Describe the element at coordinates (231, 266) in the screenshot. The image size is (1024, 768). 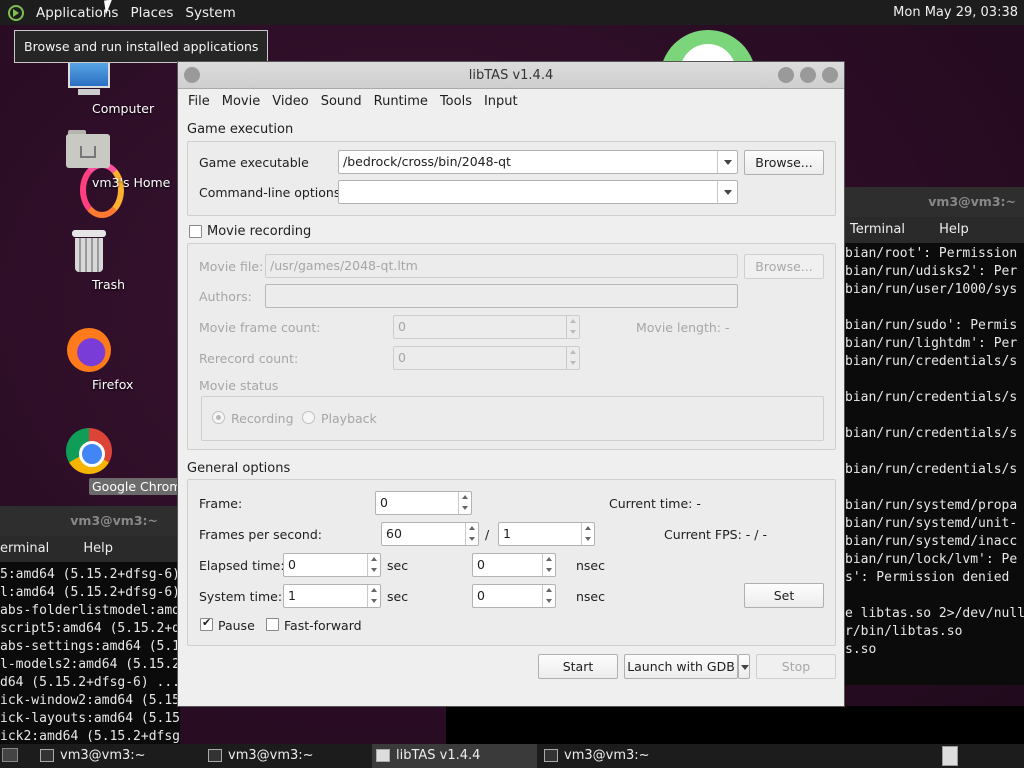
I see `movie-file-label: Movie file:` at that location.